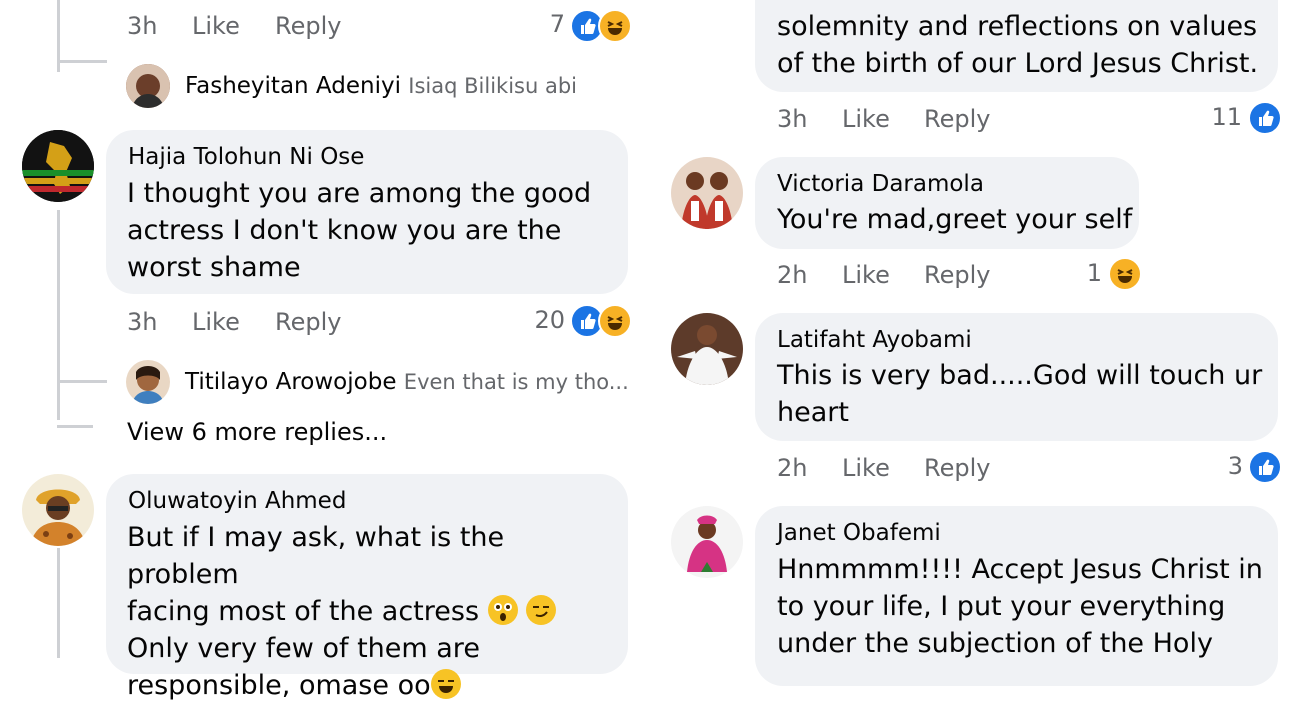  What do you see at coordinates (1221, 117) in the screenshot?
I see `reaction-count: 11` at bounding box center [1221, 117].